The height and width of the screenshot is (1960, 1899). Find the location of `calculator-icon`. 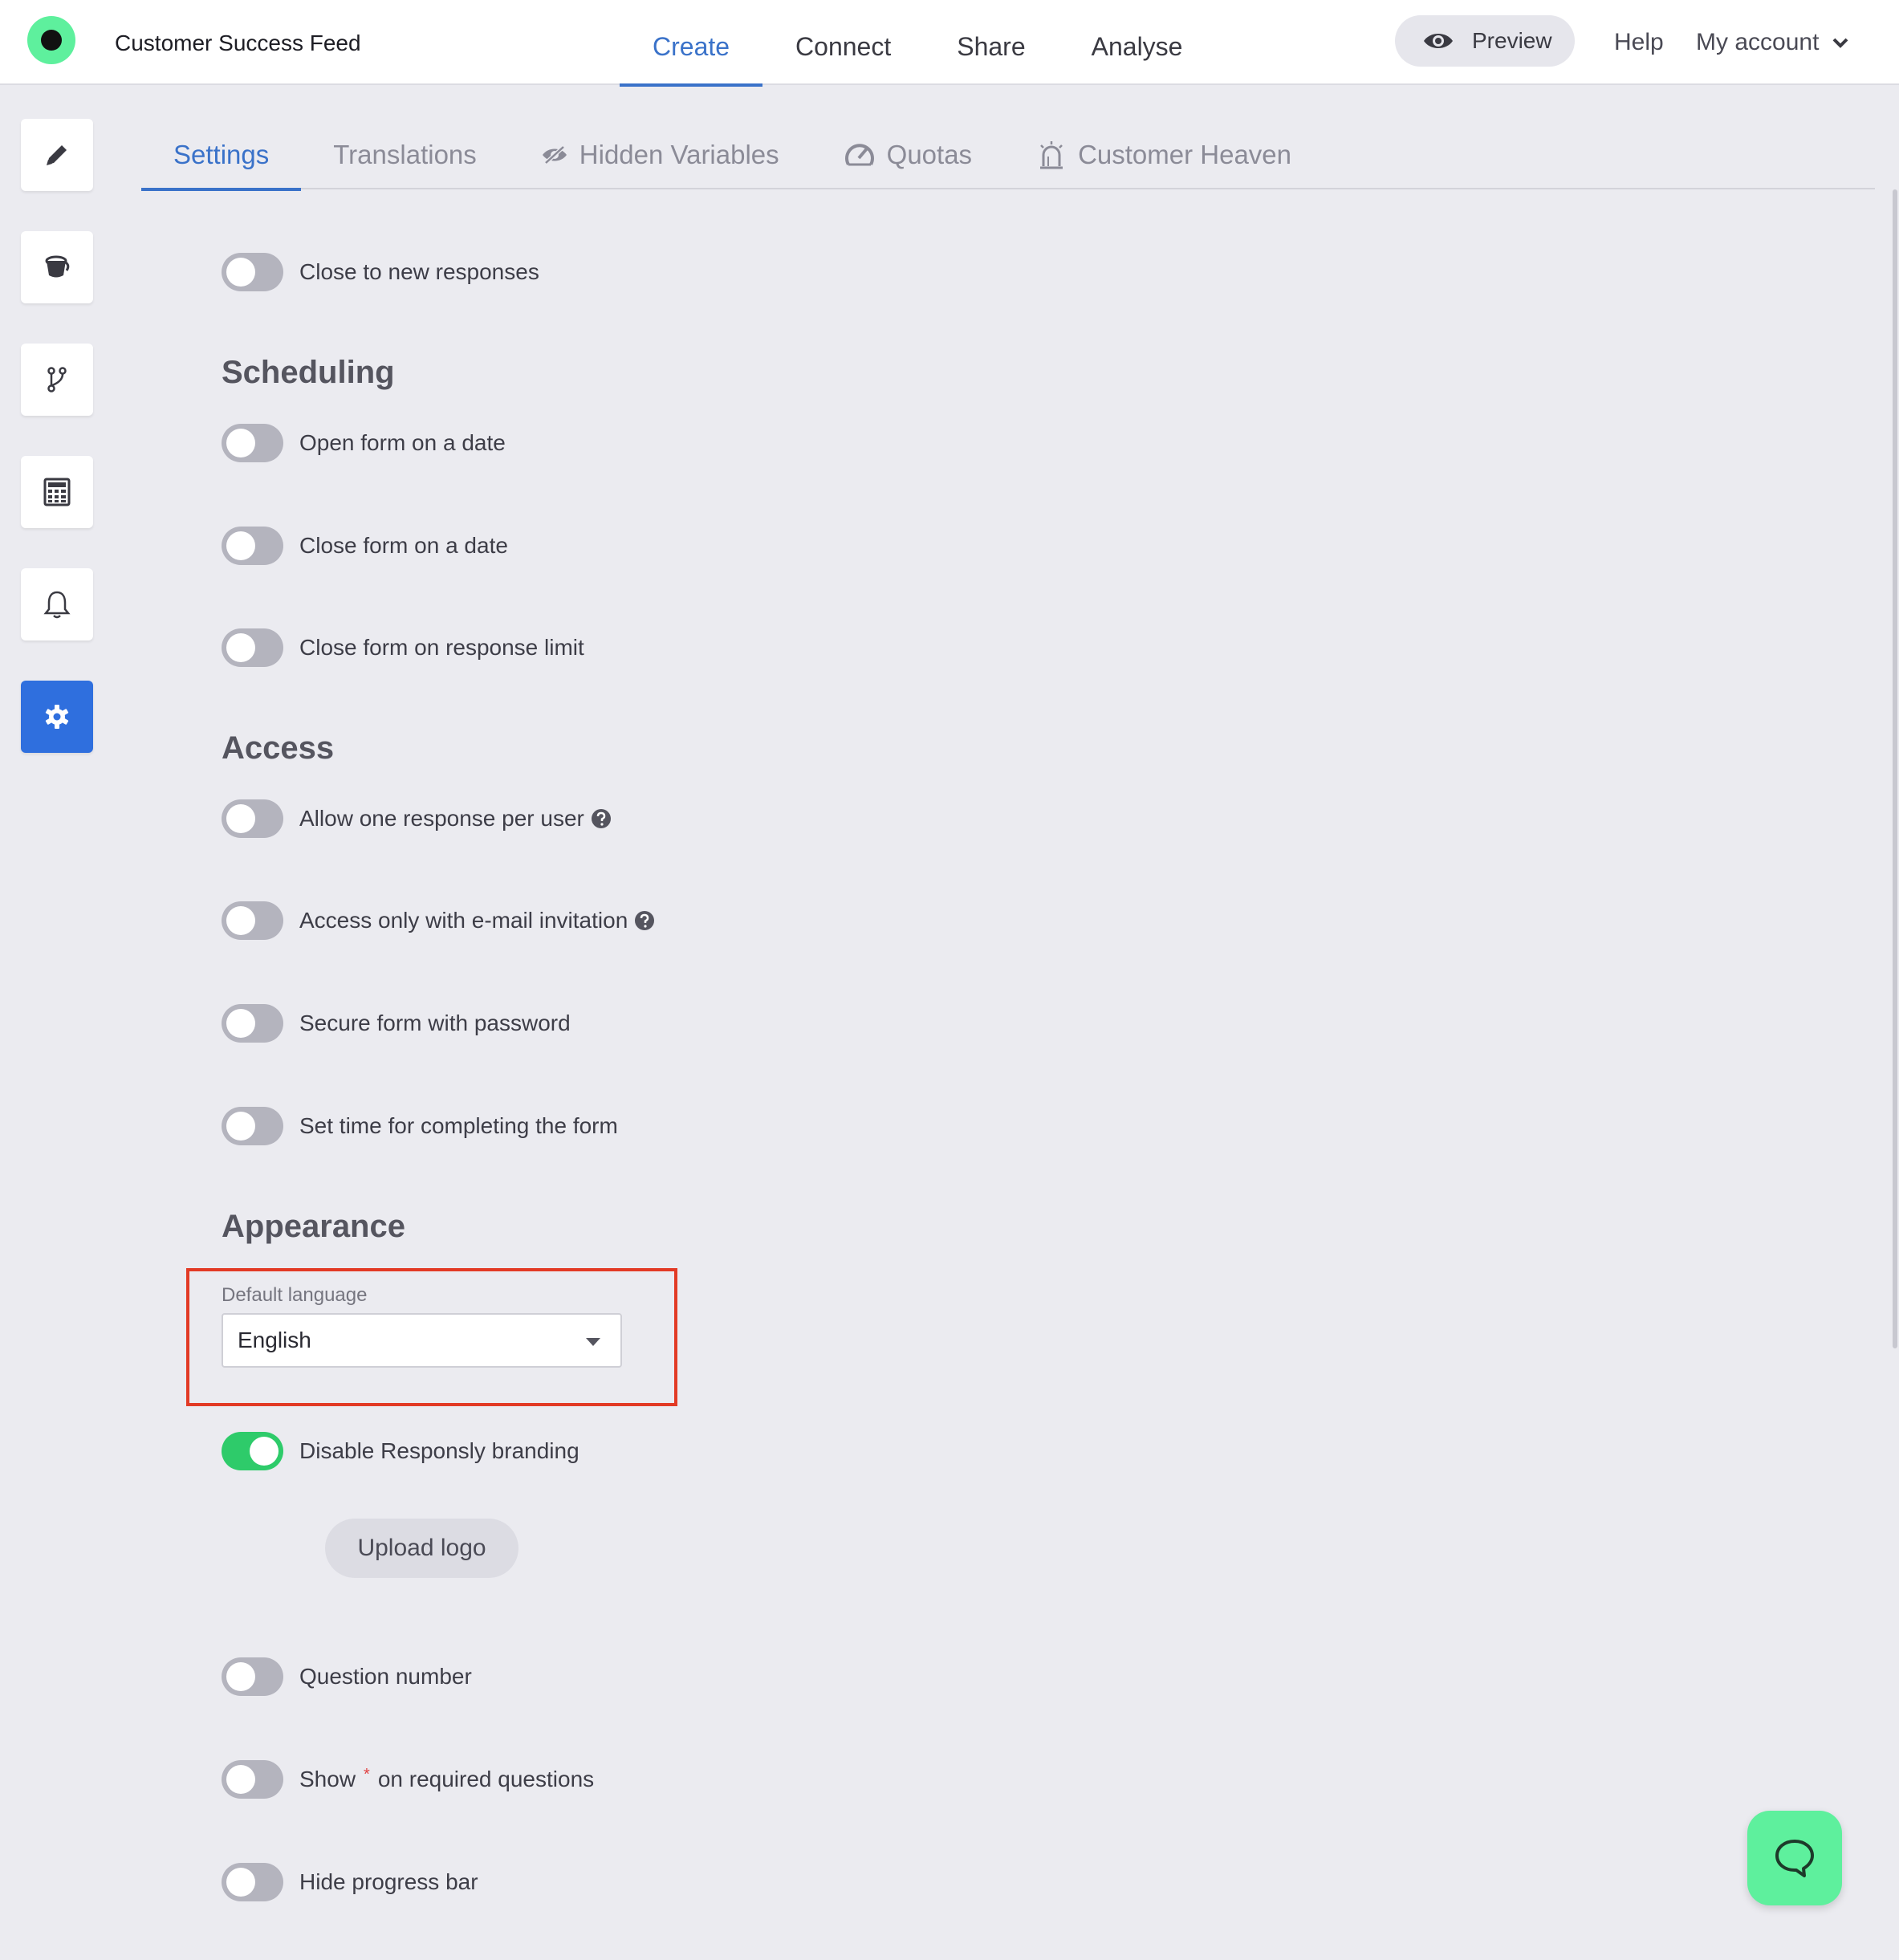

calculator-icon is located at coordinates (57, 492).